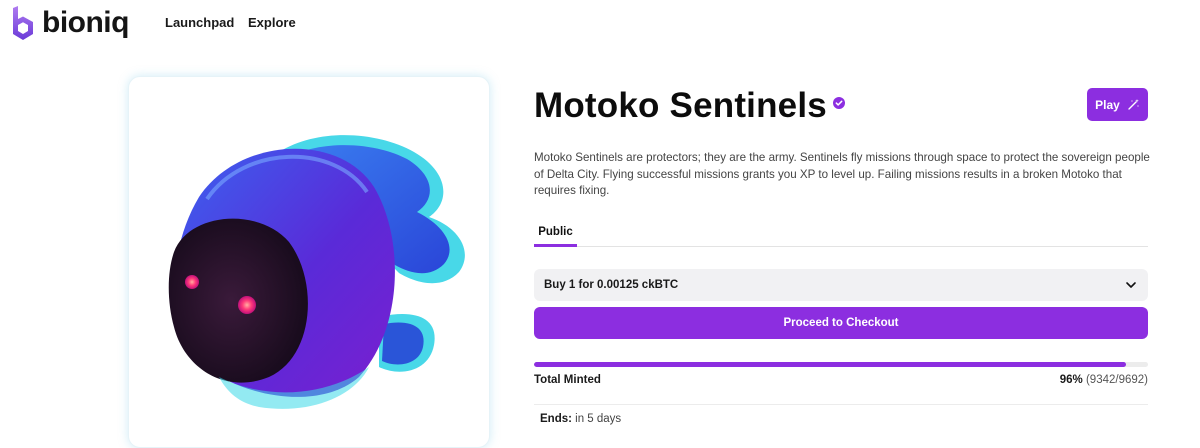 The width and height of the screenshot is (1200, 448). What do you see at coordinates (841, 246) in the screenshot?
I see `tab-divider` at bounding box center [841, 246].